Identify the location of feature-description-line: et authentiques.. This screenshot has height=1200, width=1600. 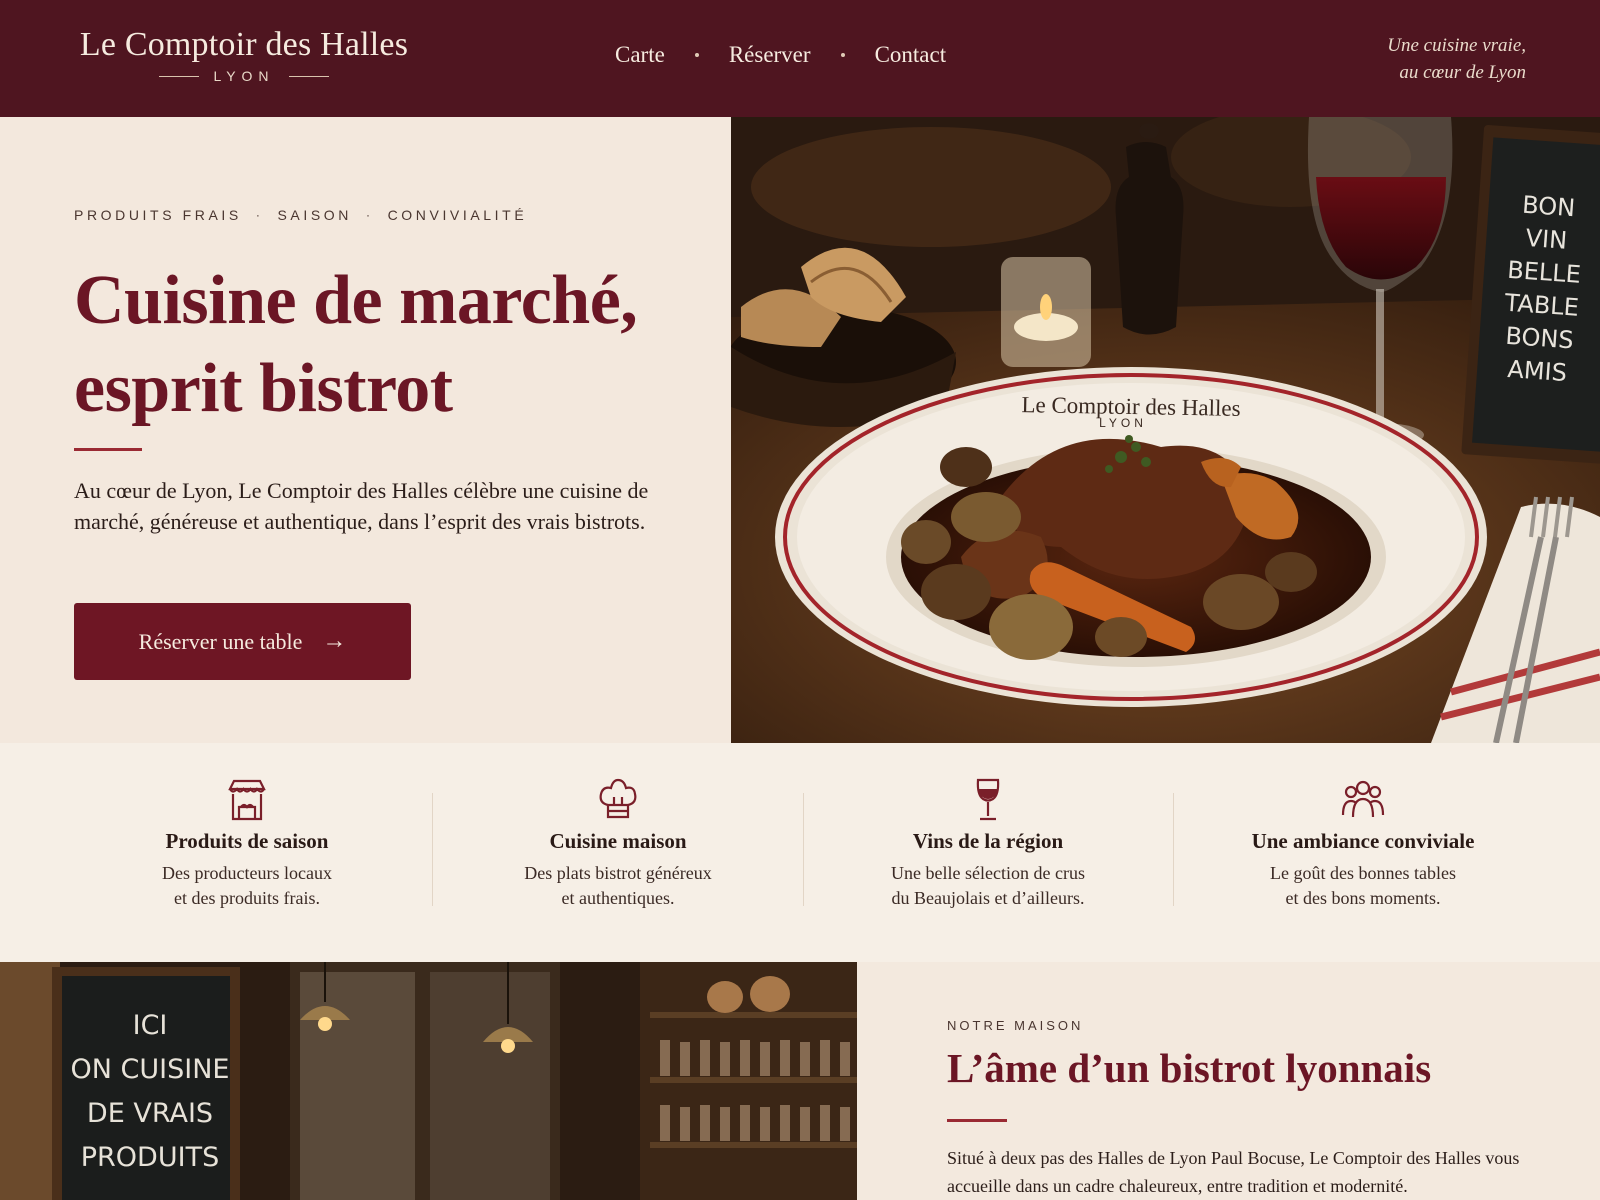
(618, 898).